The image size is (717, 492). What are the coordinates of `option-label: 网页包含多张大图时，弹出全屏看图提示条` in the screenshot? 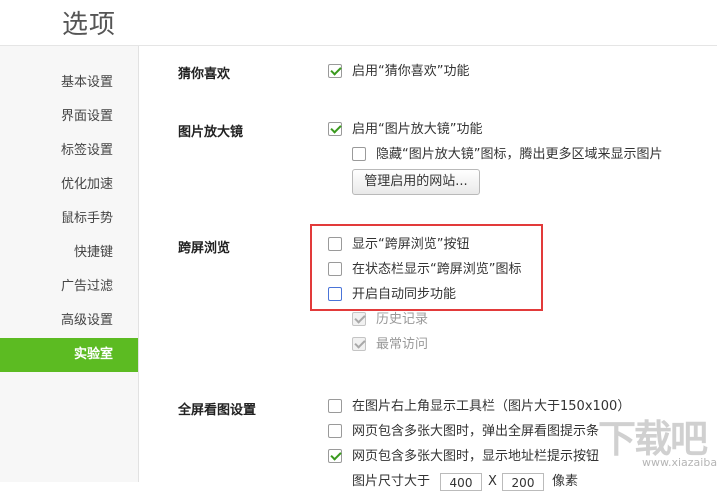 It's located at (476, 431).